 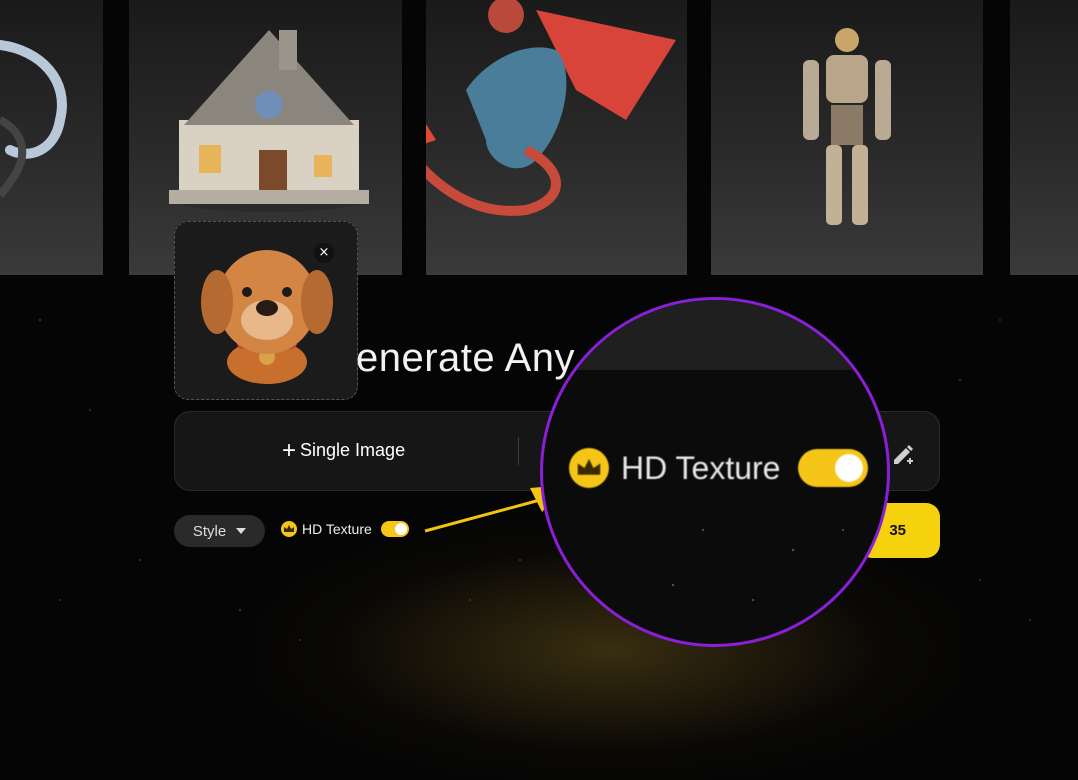 I want to click on zoom-magnifier: HD Texture, so click(x=715, y=472).